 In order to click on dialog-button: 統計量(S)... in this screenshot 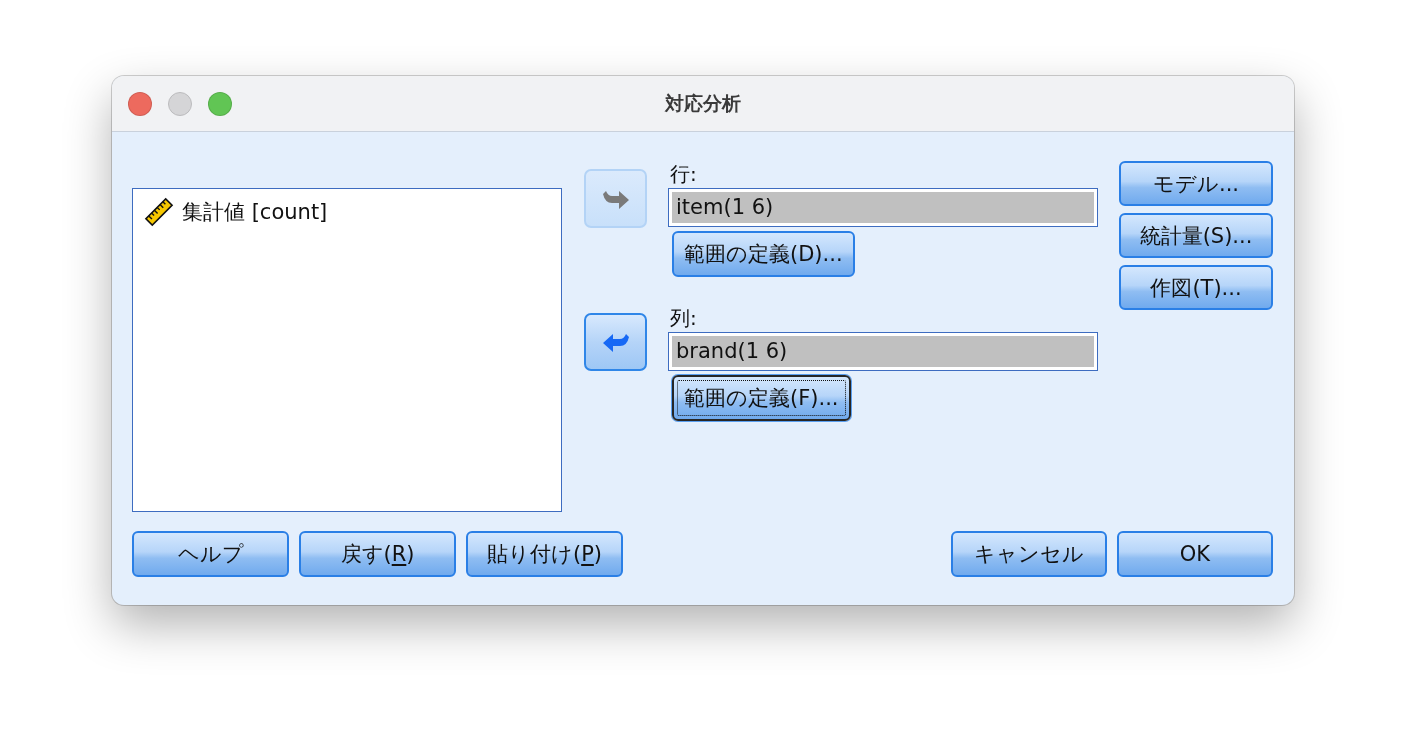, I will do `click(1196, 235)`.